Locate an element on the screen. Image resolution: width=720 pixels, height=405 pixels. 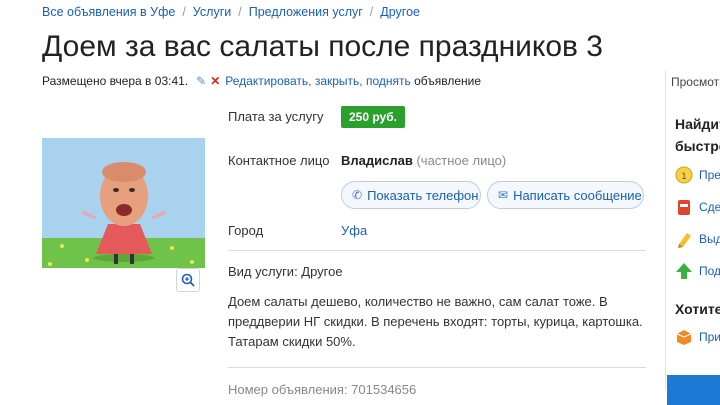
sidebar-item-highlight: Сде is located at coordinates (697, 207).